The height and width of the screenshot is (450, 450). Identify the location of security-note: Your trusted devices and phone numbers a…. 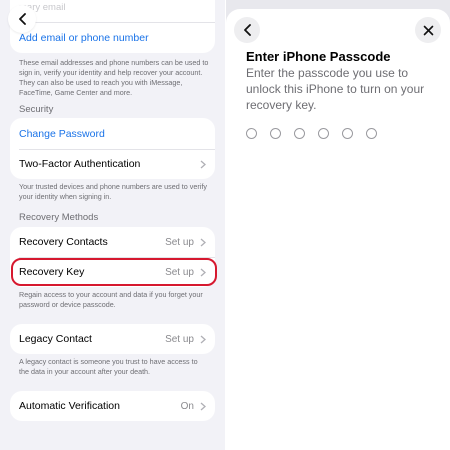
(113, 191).